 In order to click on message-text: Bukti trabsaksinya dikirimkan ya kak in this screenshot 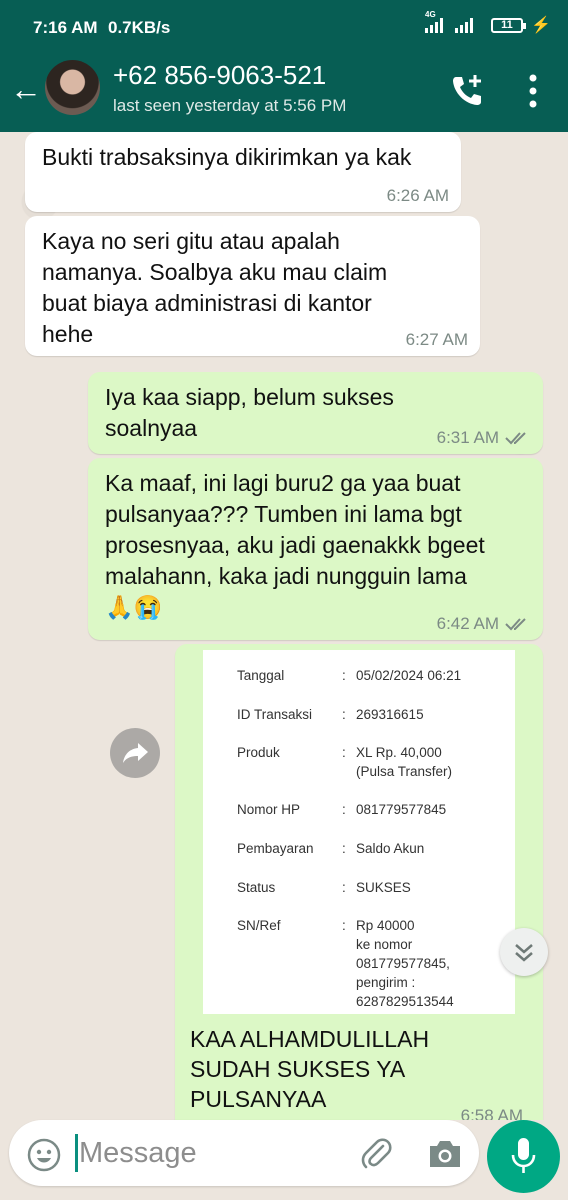, I will do `click(227, 157)`.